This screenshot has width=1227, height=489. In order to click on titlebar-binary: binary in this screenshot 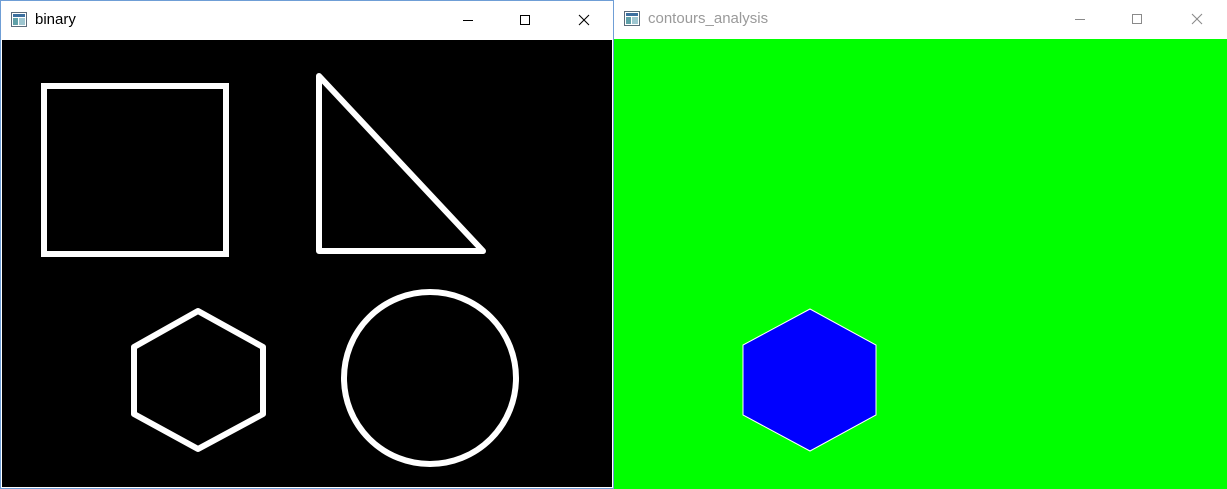, I will do `click(307, 20)`.